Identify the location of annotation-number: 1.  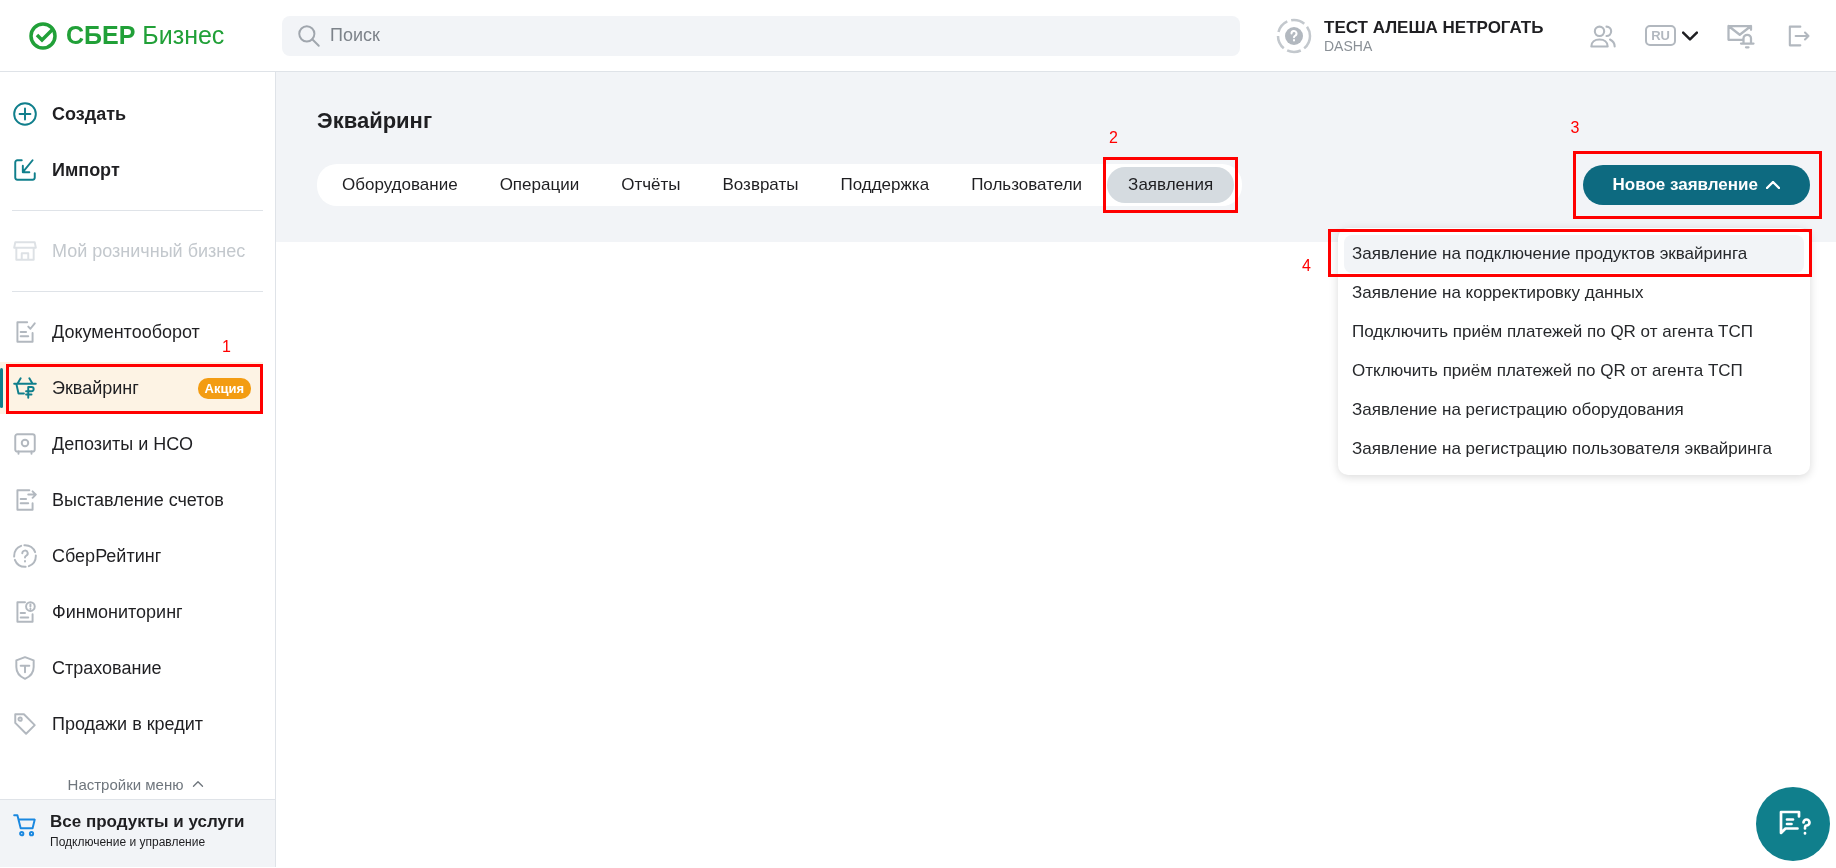
(226, 347).